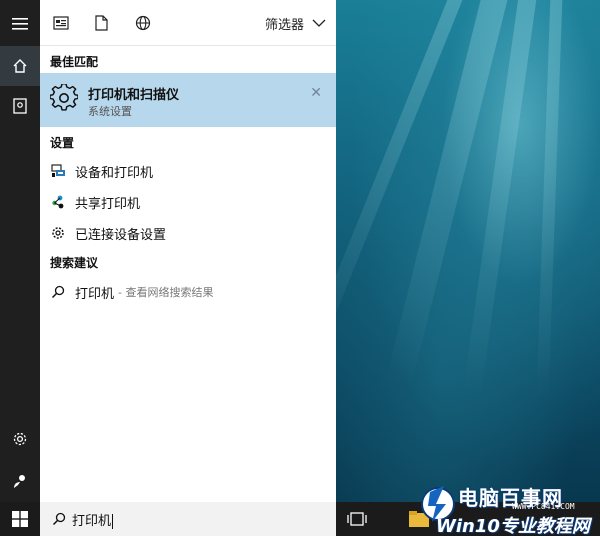 The image size is (600, 536). Describe the element at coordinates (543, 506) in the screenshot. I see `watermark-url: WWW.PC841.COM` at that location.